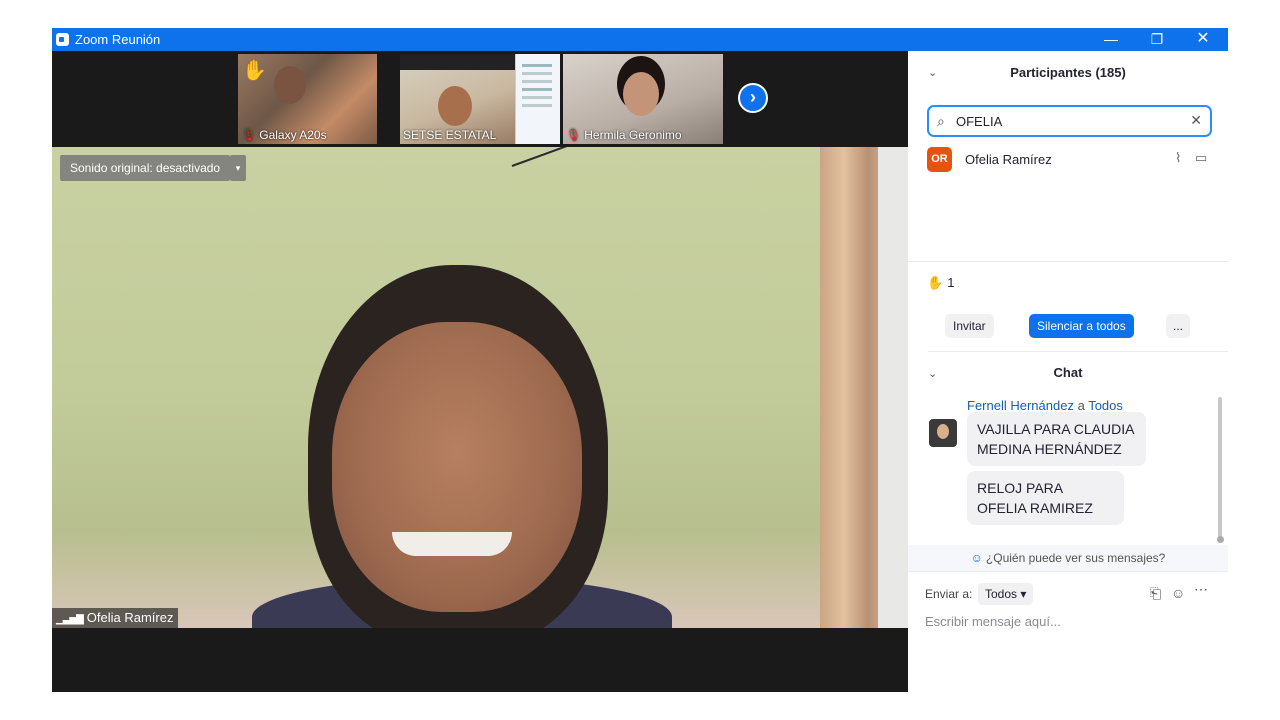  What do you see at coordinates (1201, 589) in the screenshot?
I see `more-icon: ⋯` at bounding box center [1201, 589].